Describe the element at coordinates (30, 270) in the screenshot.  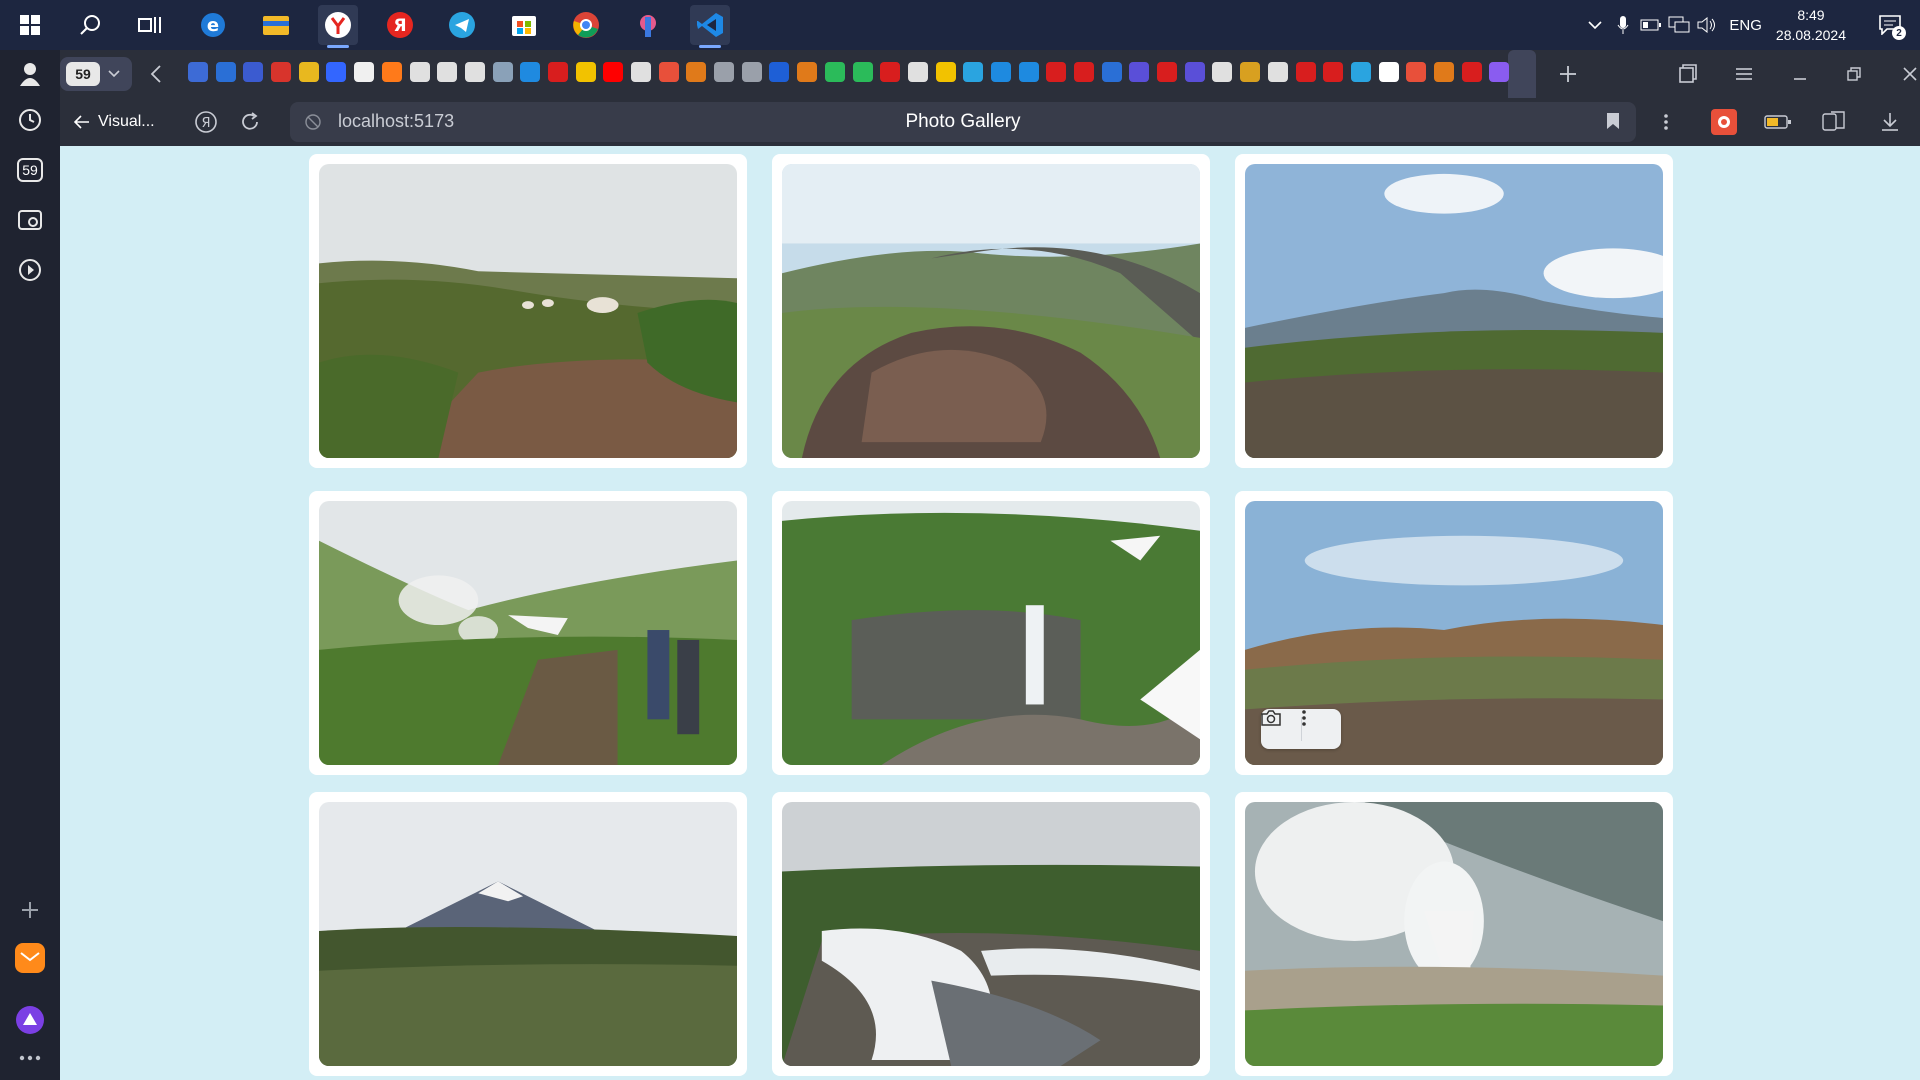
I see `video-icon` at that location.